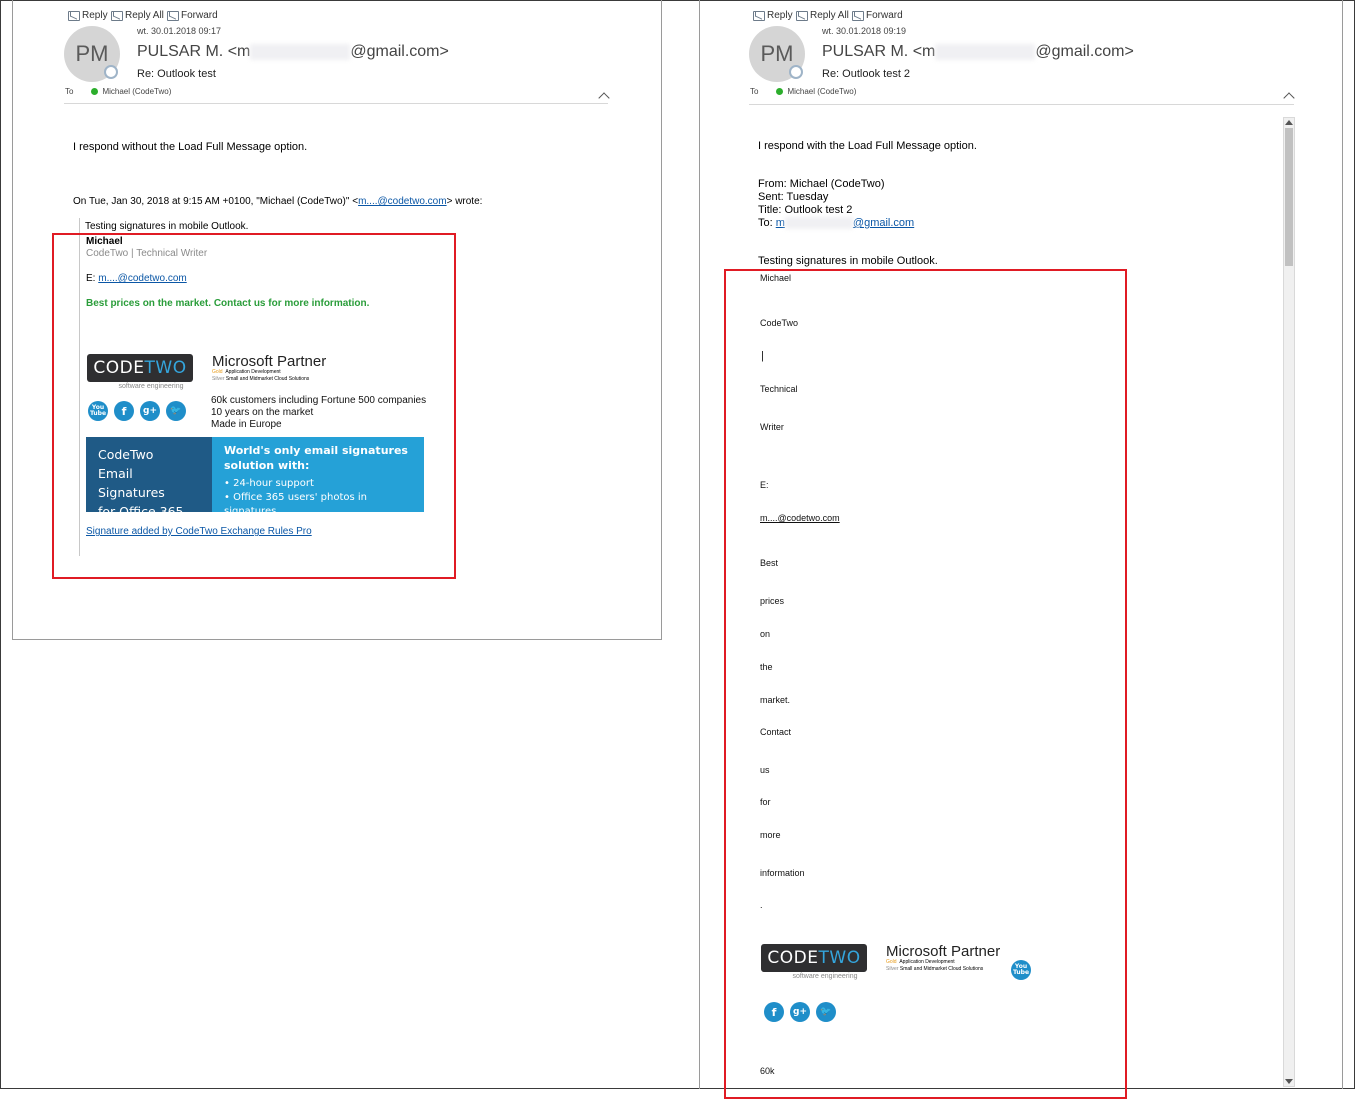  I want to click on forward-to: To: m @gmail.com, so click(836, 223).